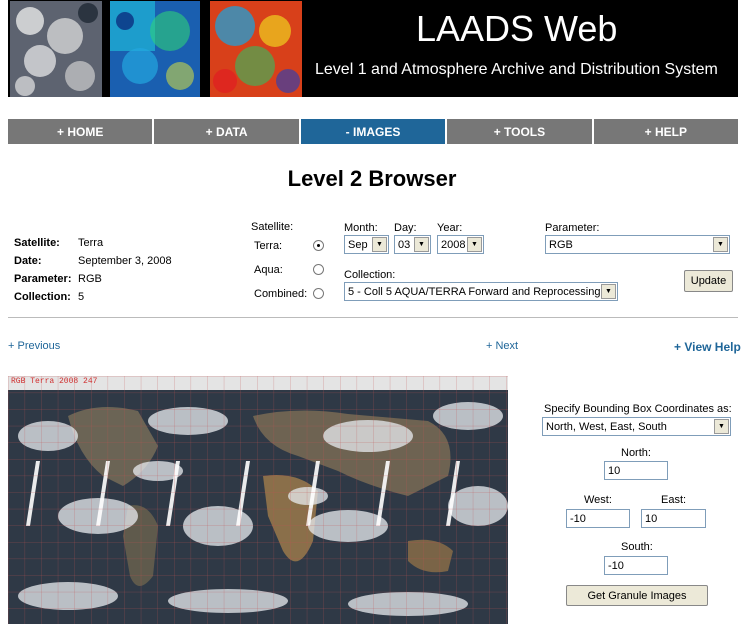 The image size is (744, 624). What do you see at coordinates (28, 261) in the screenshot?
I see `info-date-label: Date:` at bounding box center [28, 261].